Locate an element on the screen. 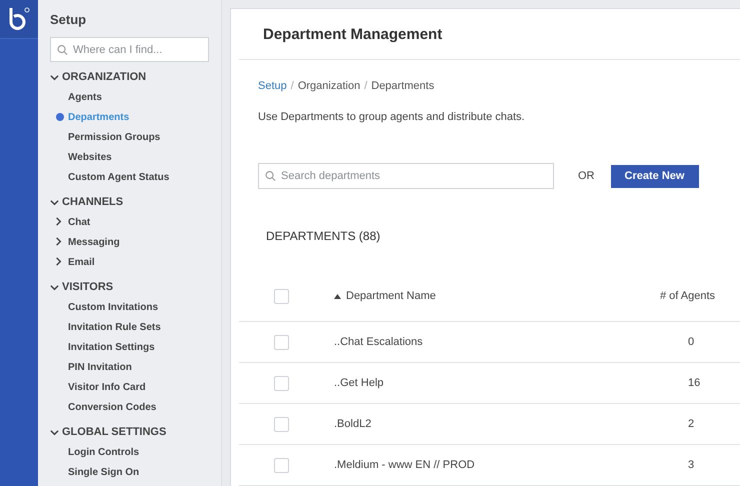 This screenshot has height=486, width=740. section-header: ORGANIZATION is located at coordinates (98, 77).